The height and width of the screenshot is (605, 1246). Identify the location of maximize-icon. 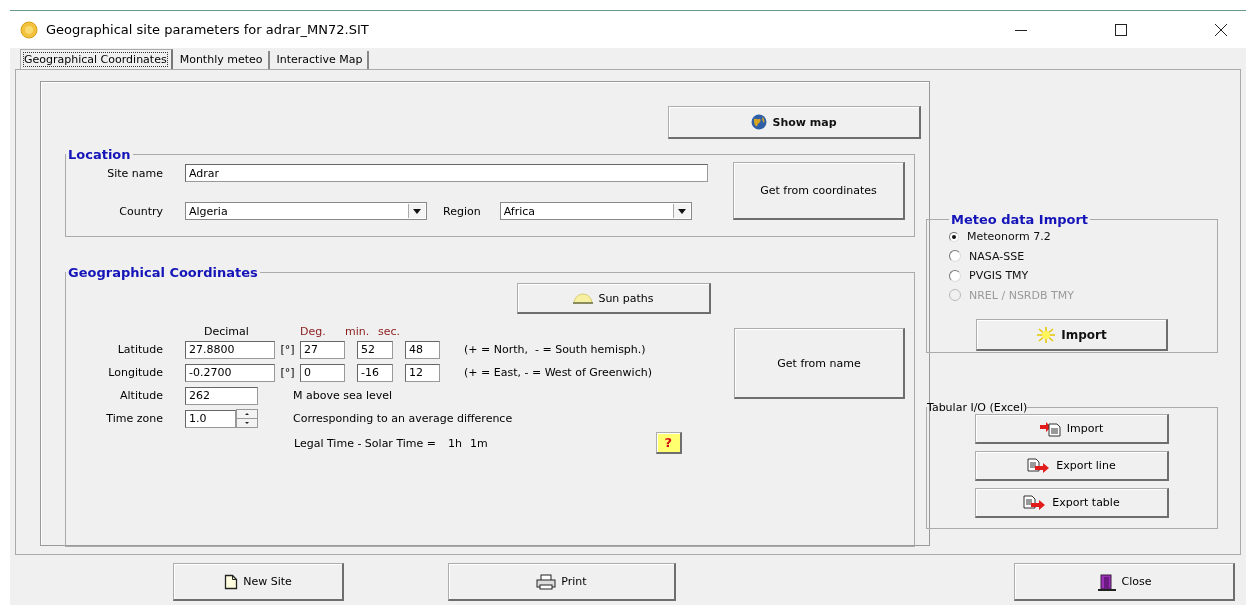
(1121, 29).